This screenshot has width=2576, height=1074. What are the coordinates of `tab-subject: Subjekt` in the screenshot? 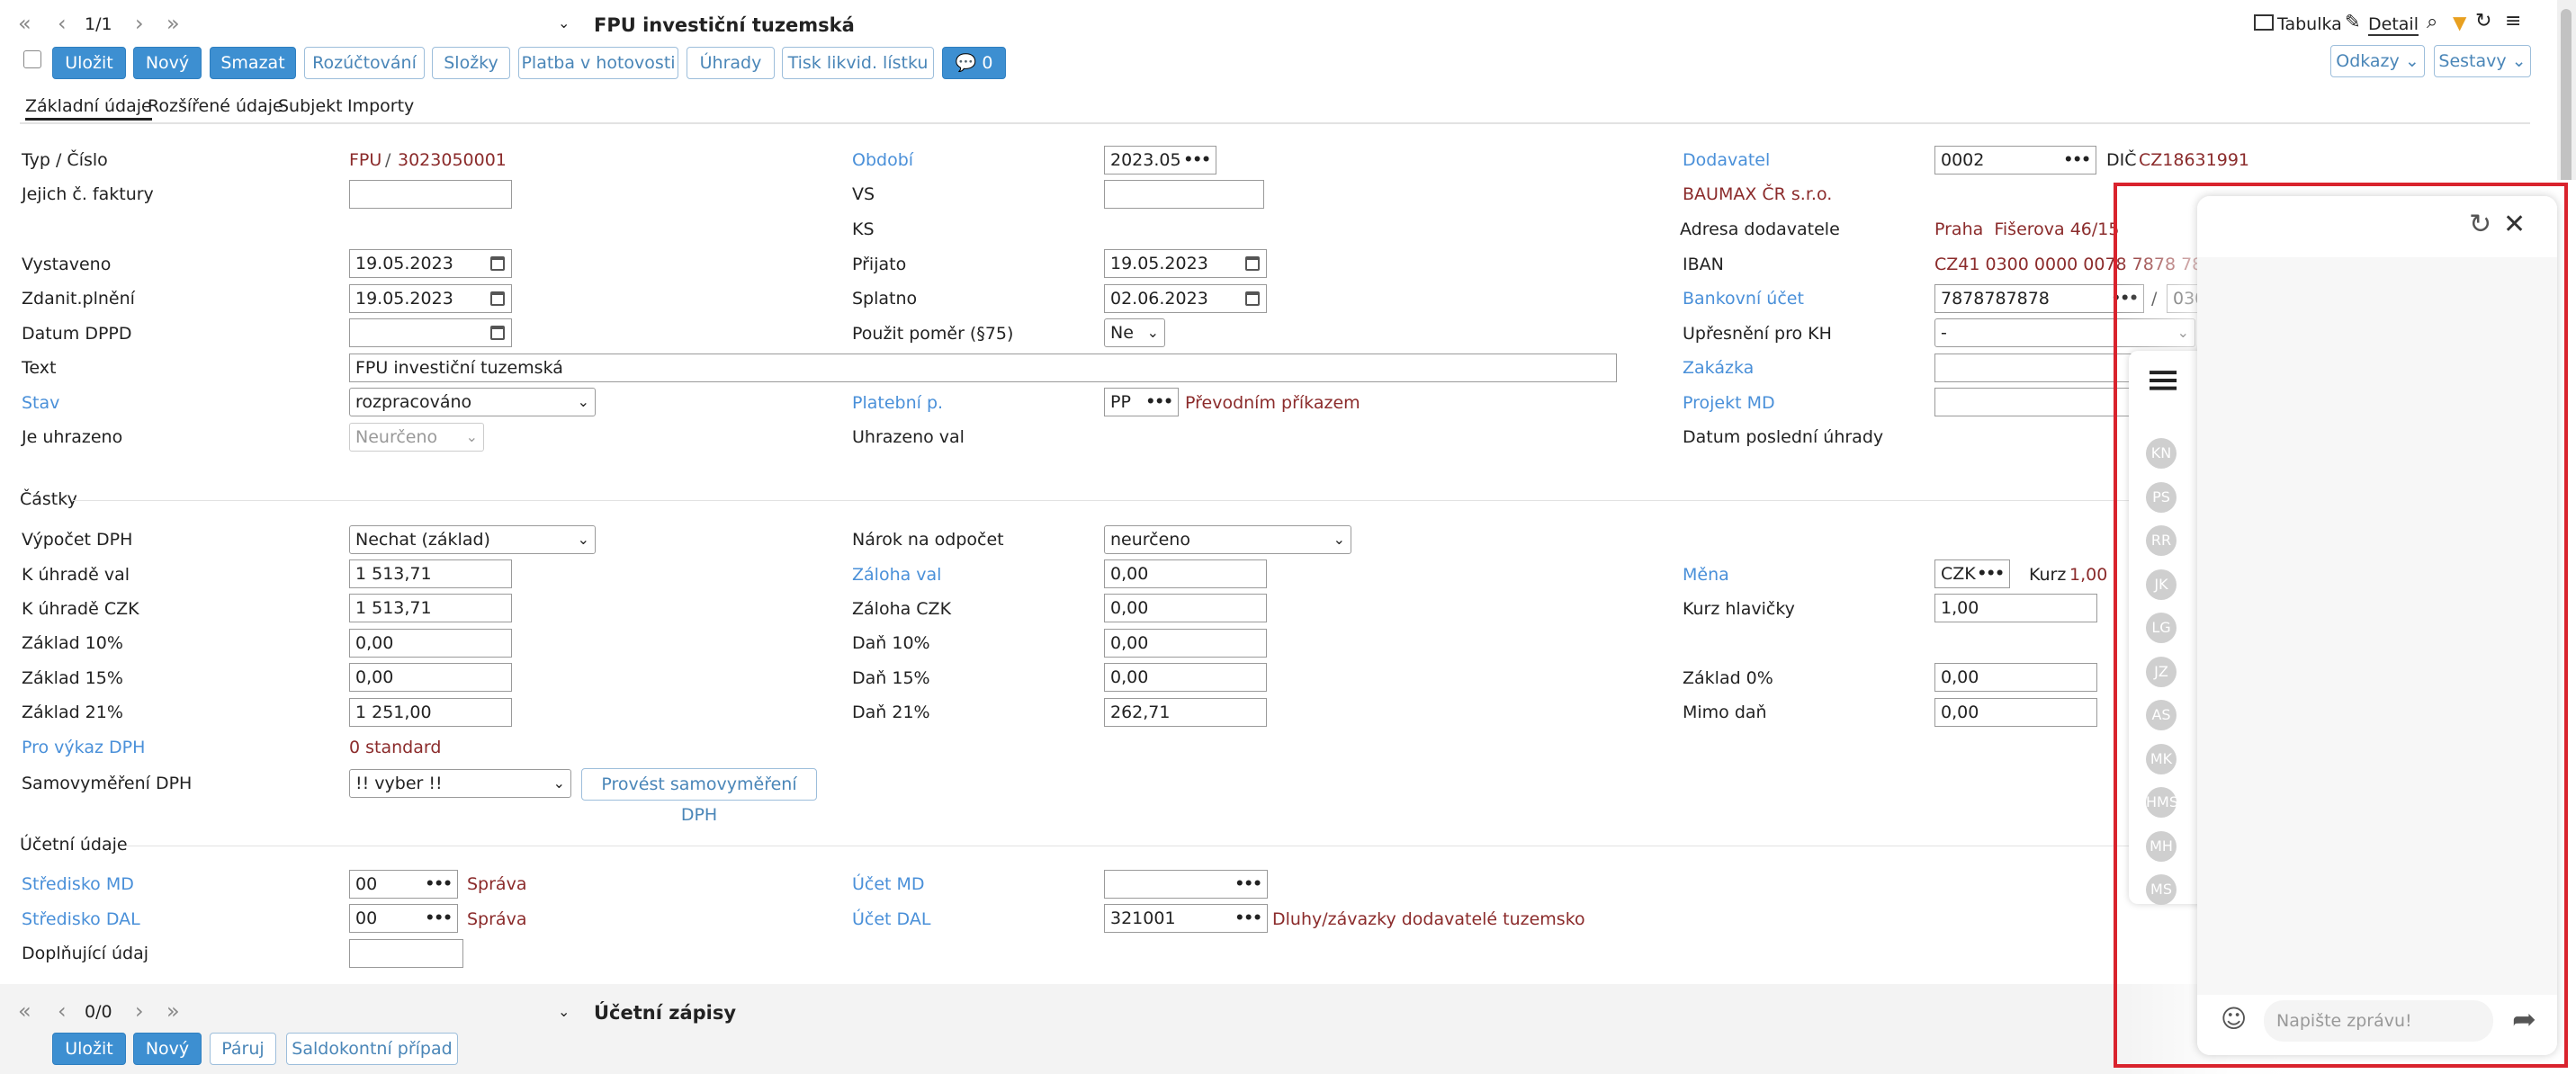 It's located at (311, 106).